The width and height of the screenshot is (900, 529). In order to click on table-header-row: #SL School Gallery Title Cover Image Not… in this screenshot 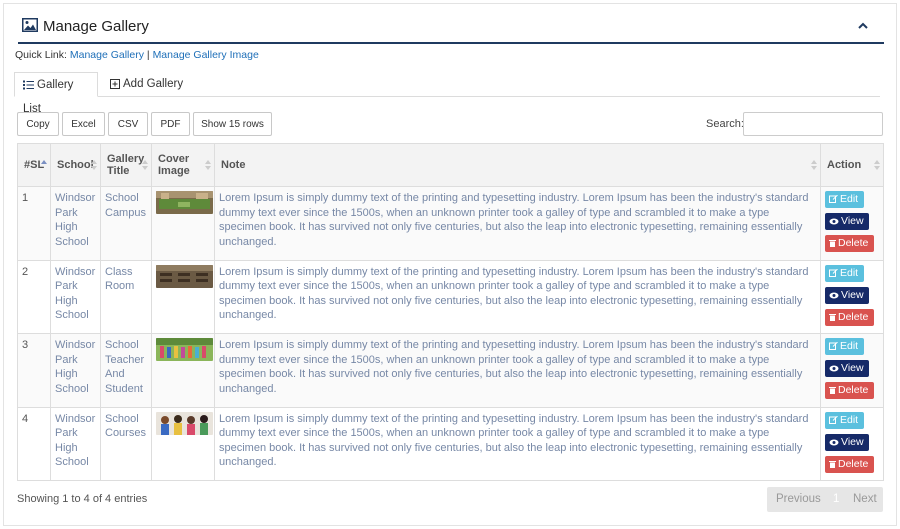, I will do `click(450, 165)`.